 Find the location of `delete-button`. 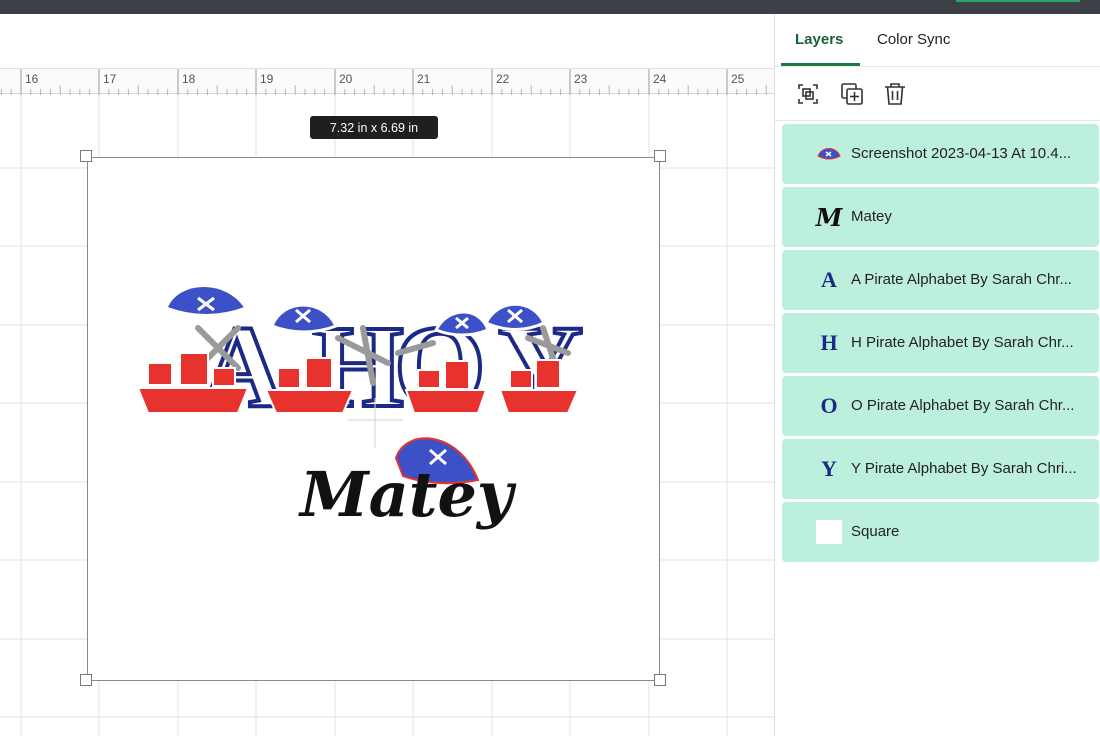

delete-button is located at coordinates (895, 94).